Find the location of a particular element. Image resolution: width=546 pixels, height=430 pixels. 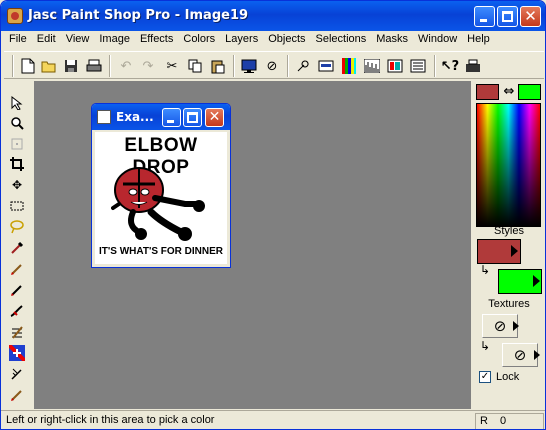

color-palette-panel: ⇔ Styles ↳ Textures ⊘ ↳ ⊘ ✓ Lock is located at coordinates (509, 245).